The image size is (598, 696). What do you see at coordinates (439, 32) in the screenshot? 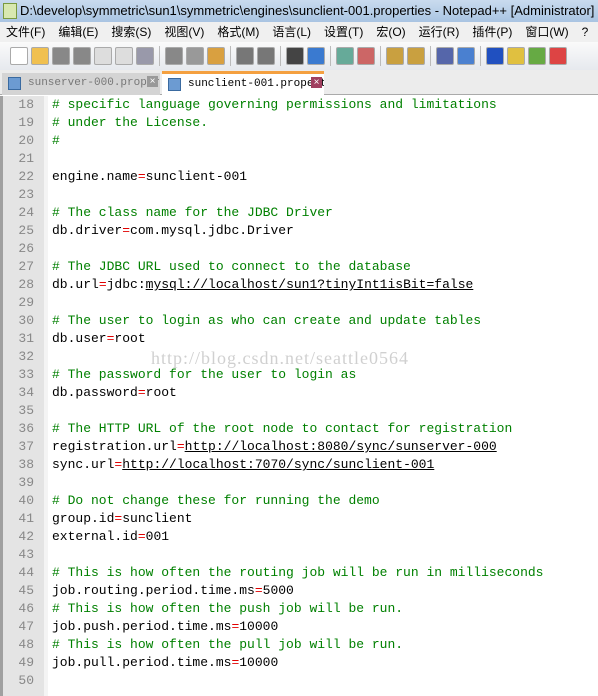
I see `menu-item: 运行(R)` at bounding box center [439, 32].